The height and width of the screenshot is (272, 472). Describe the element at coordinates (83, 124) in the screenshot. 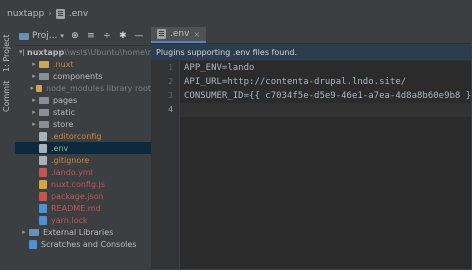

I see `tree-item: ▸ store` at that location.